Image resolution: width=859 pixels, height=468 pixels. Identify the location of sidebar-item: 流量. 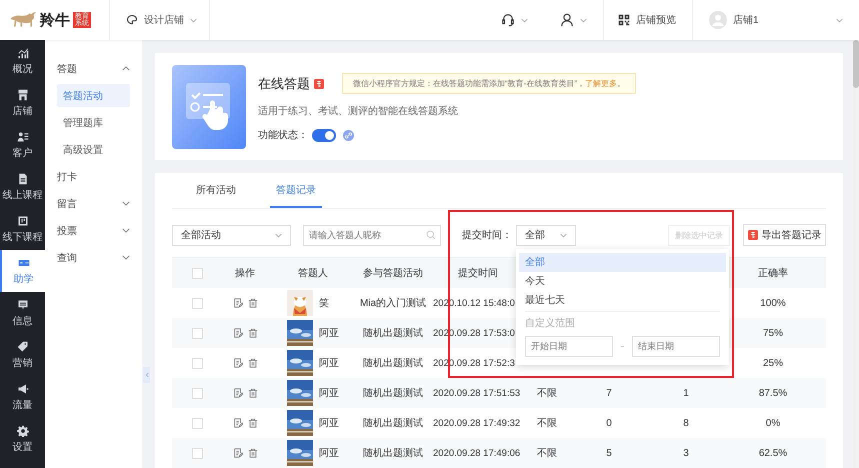
(22, 397).